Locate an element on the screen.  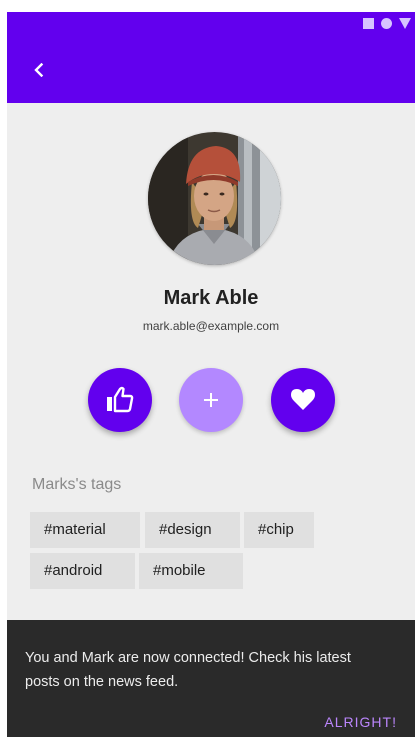
app-bar is located at coordinates (211, 57).